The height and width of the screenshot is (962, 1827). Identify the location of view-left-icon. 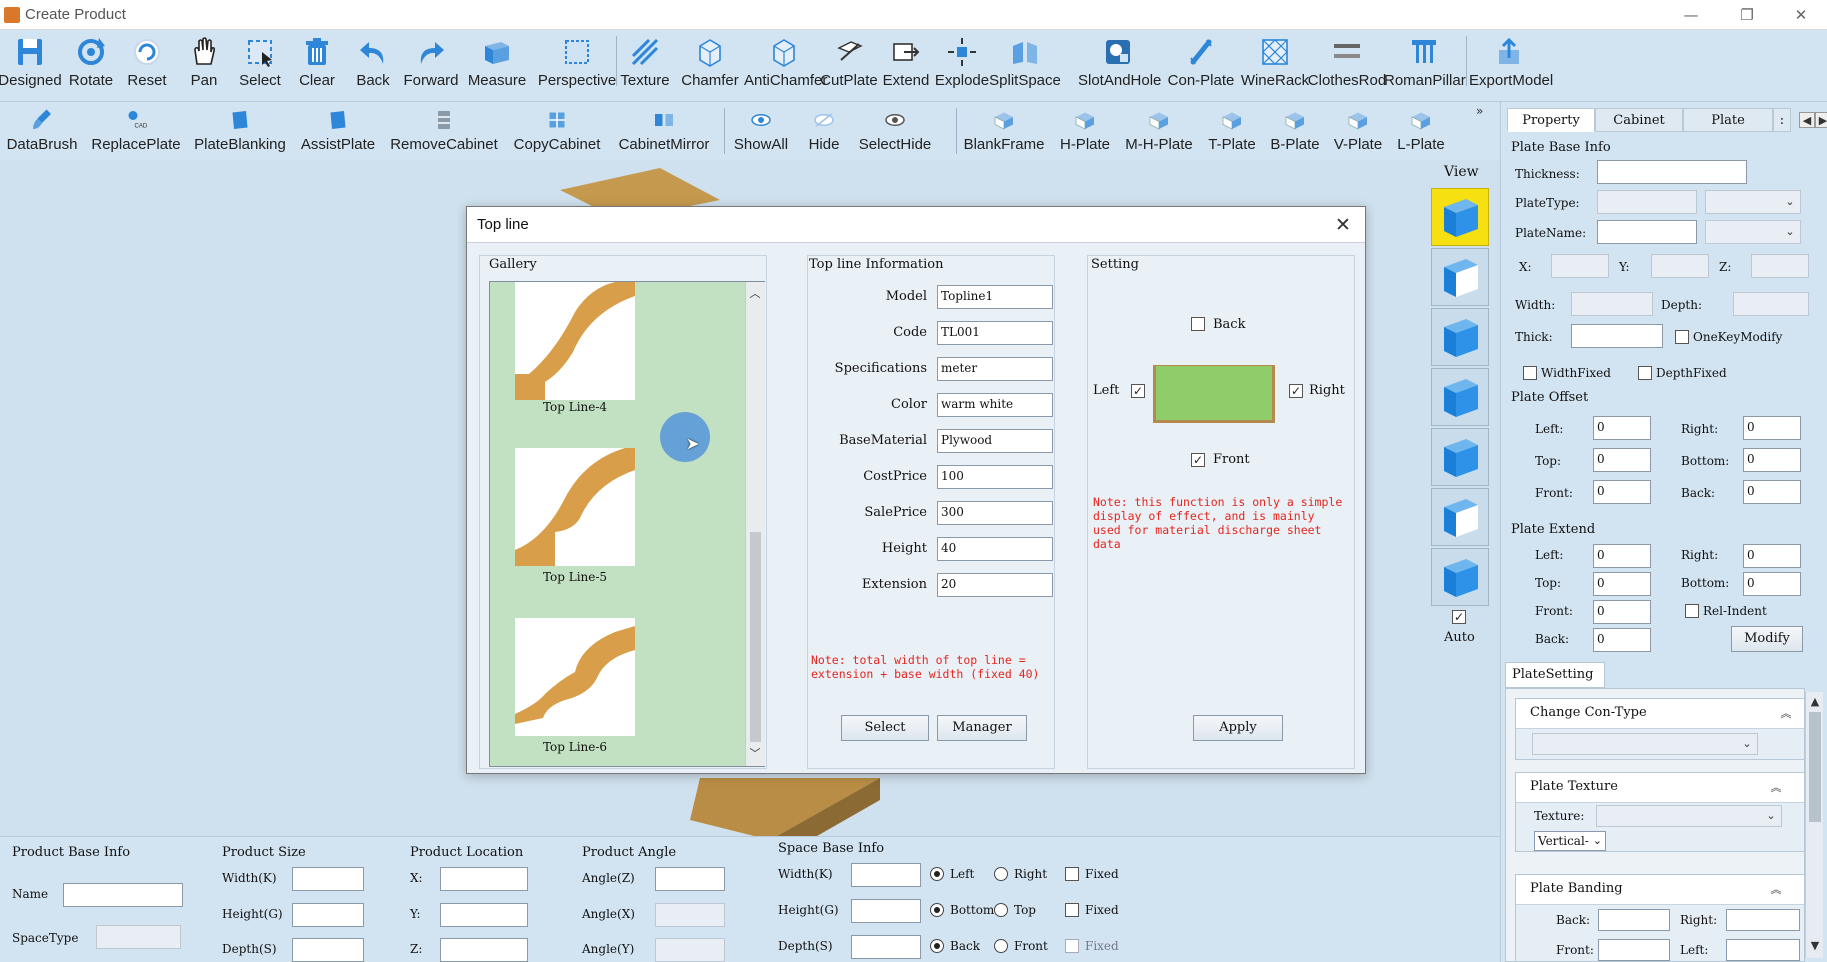
(1460, 337).